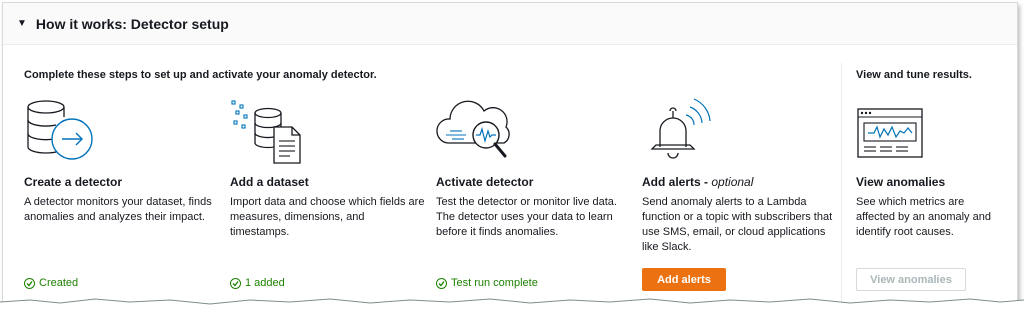  Describe the element at coordinates (677, 182) in the screenshot. I see `step-title-text: Add alerts -` at that location.